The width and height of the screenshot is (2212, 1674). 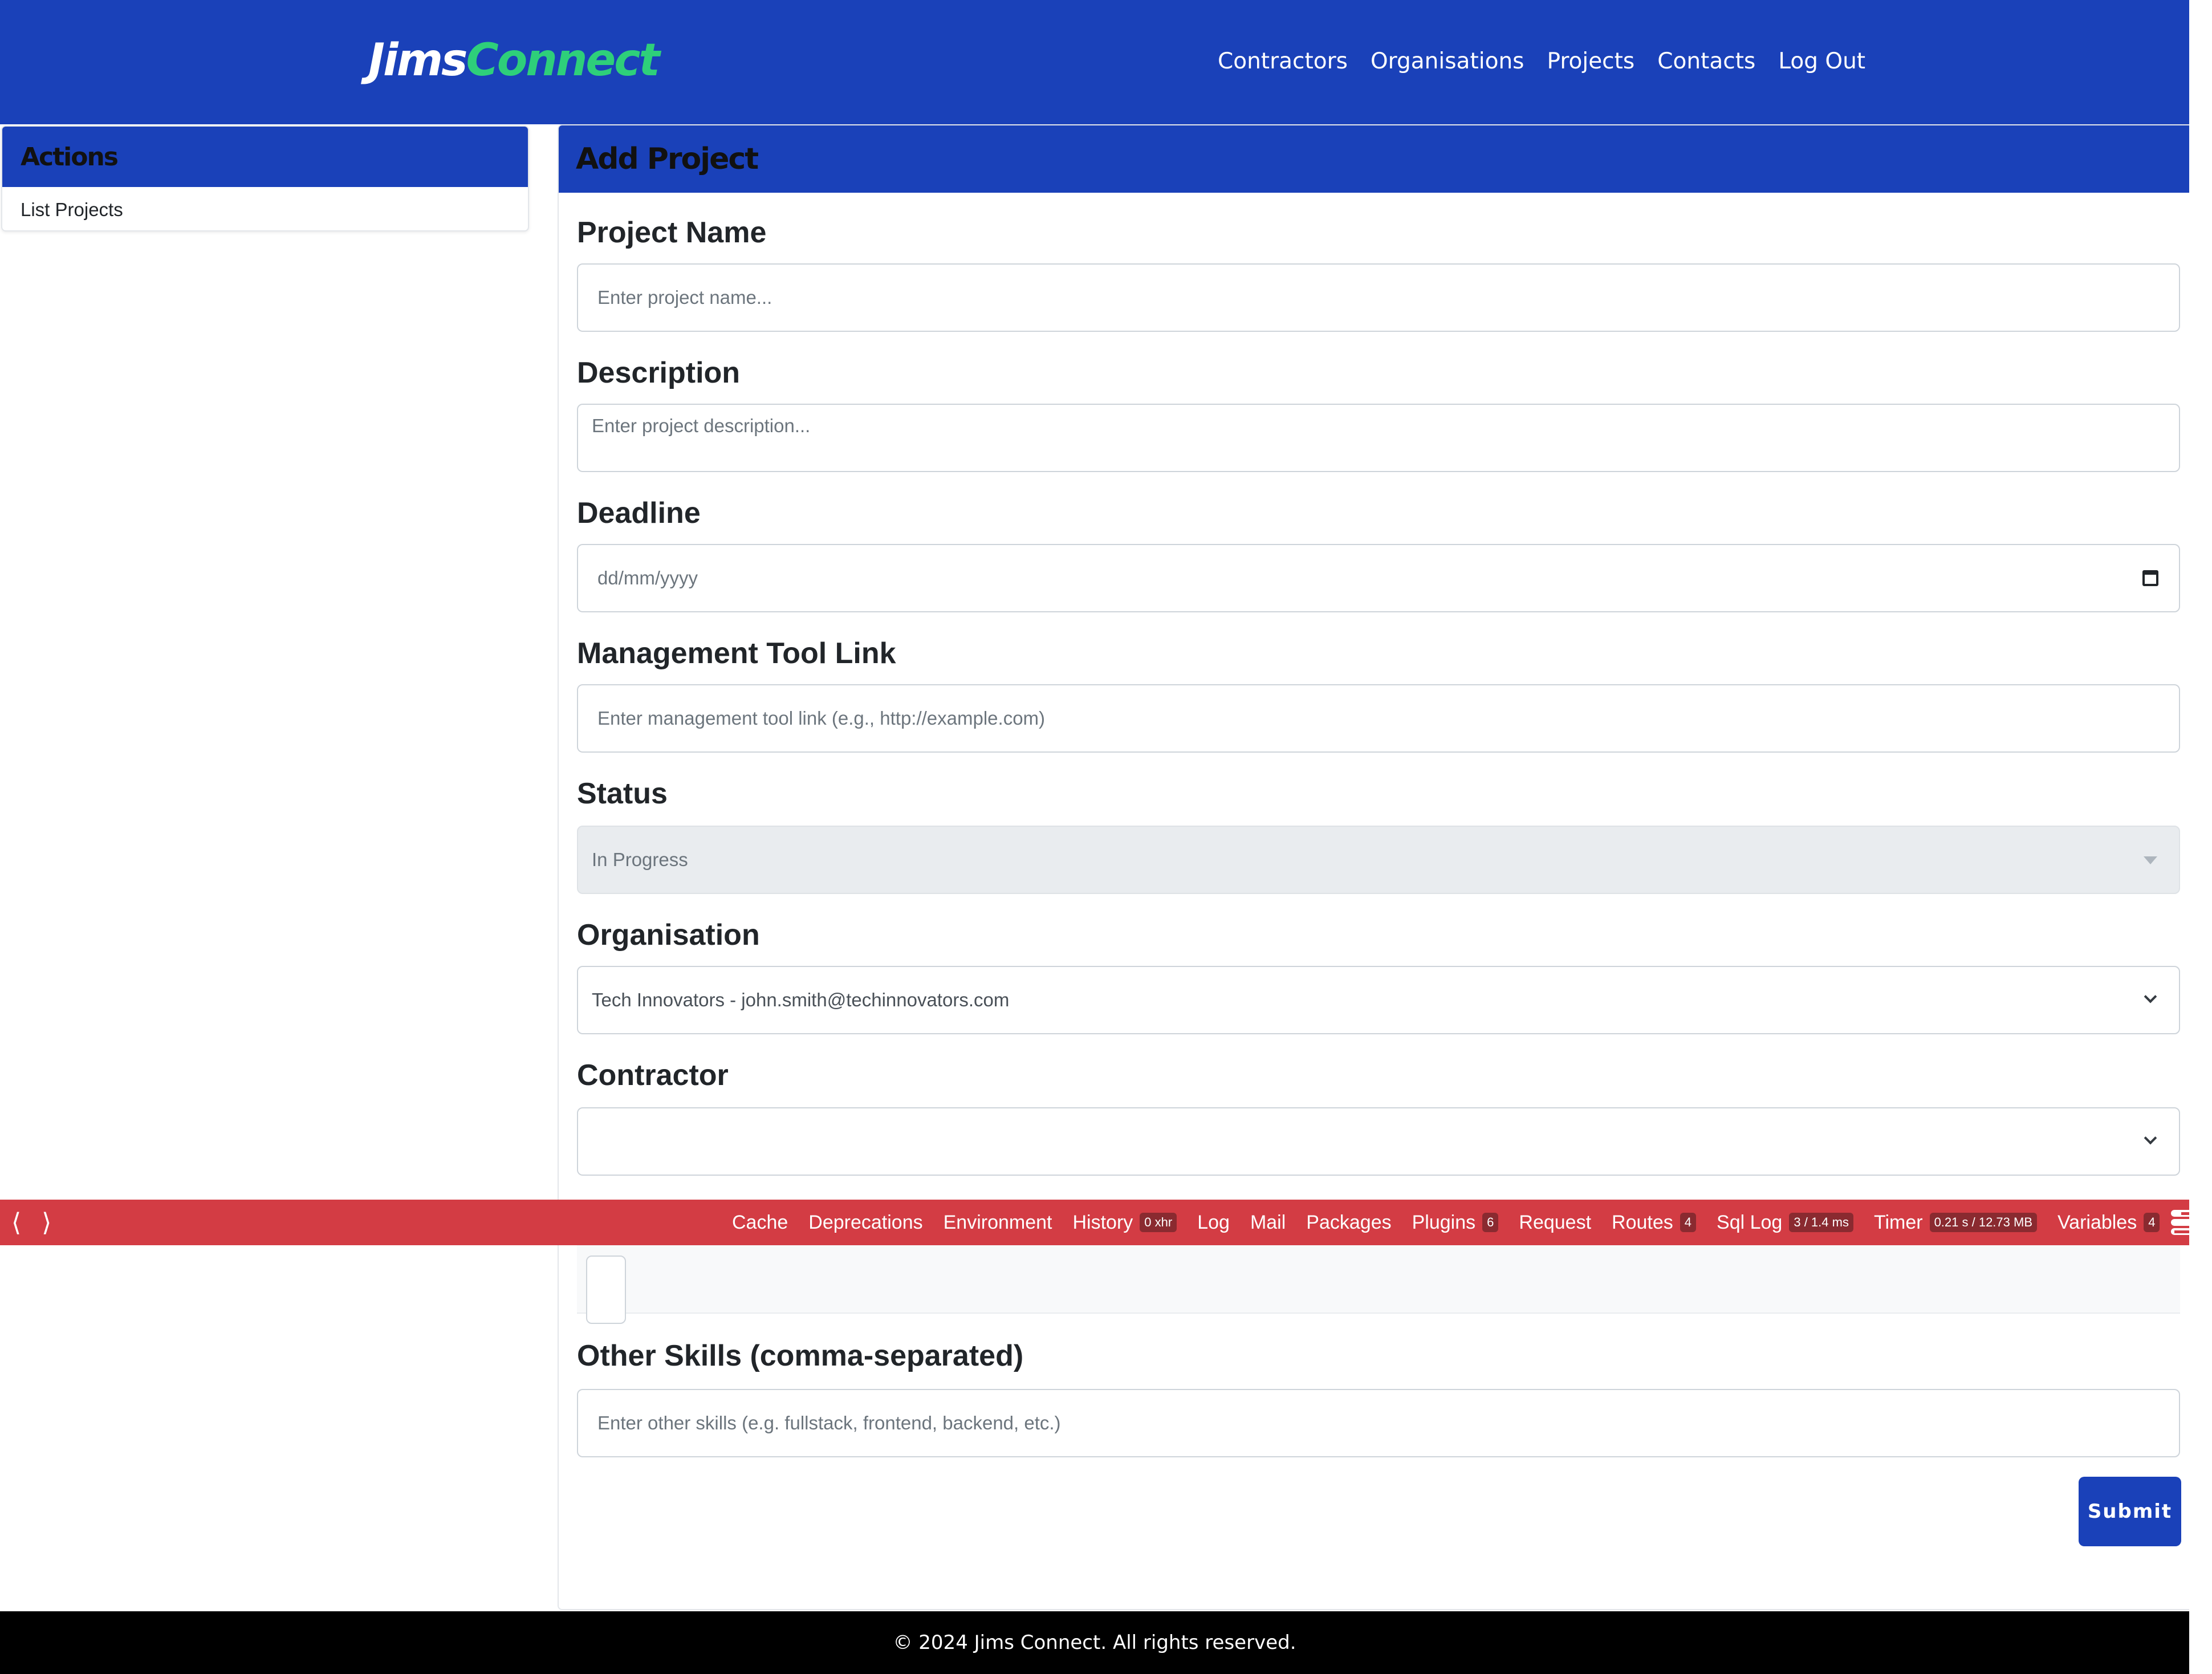 I want to click on debug-panel-history: History 0 xhr, so click(x=1125, y=1223).